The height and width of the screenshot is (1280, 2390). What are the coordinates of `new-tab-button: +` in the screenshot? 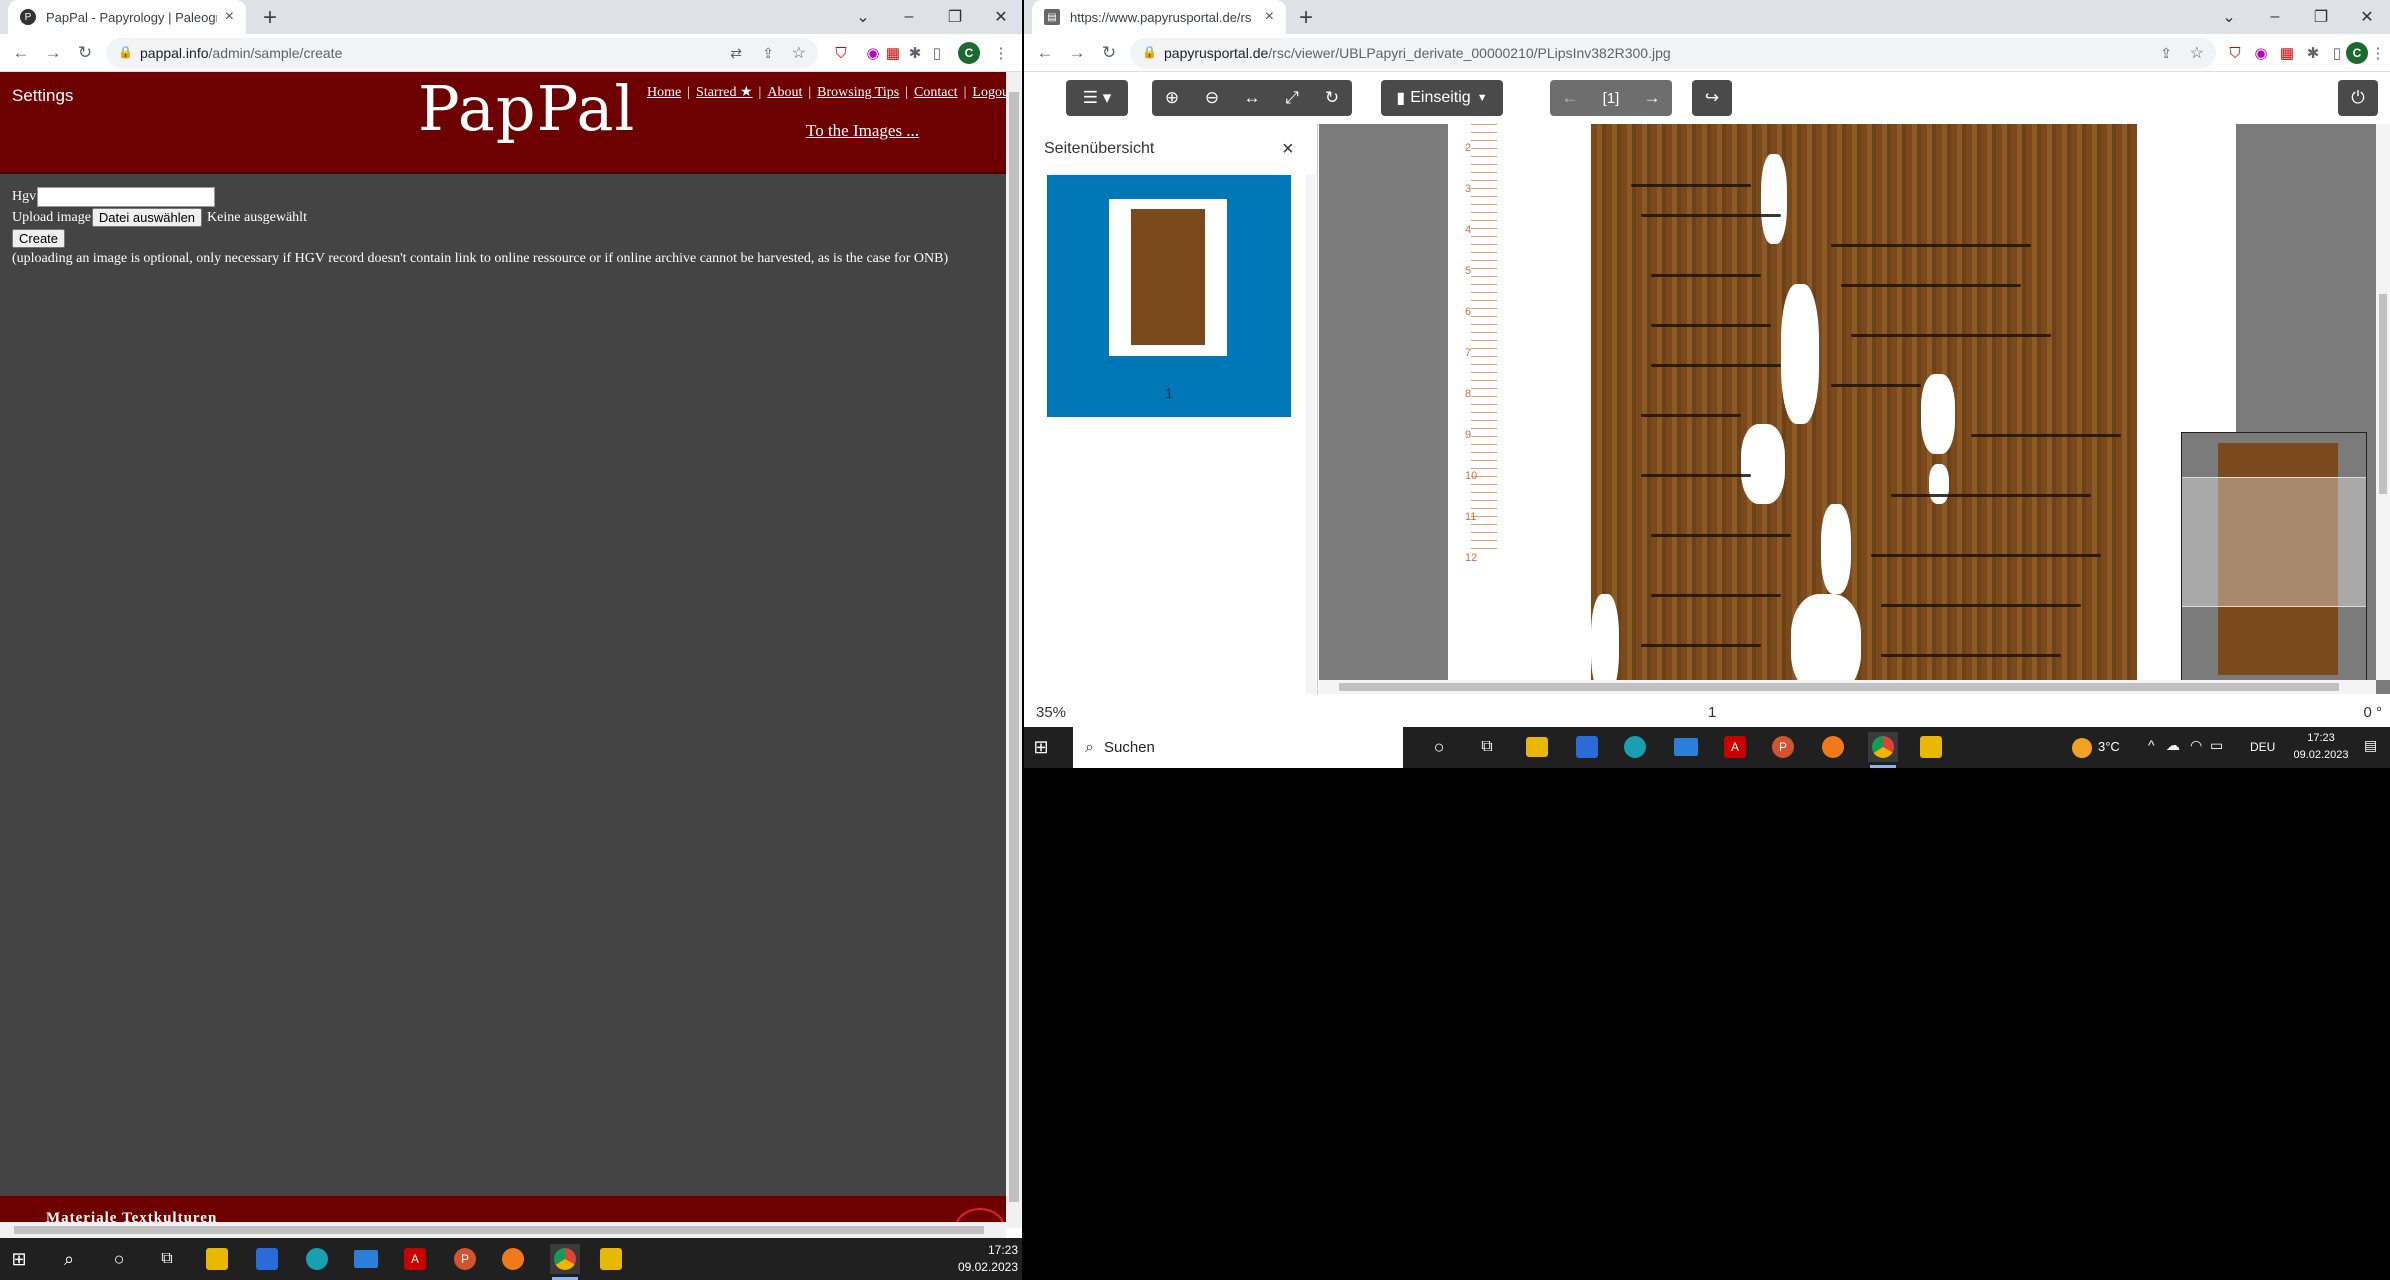 It's located at (1306, 18).